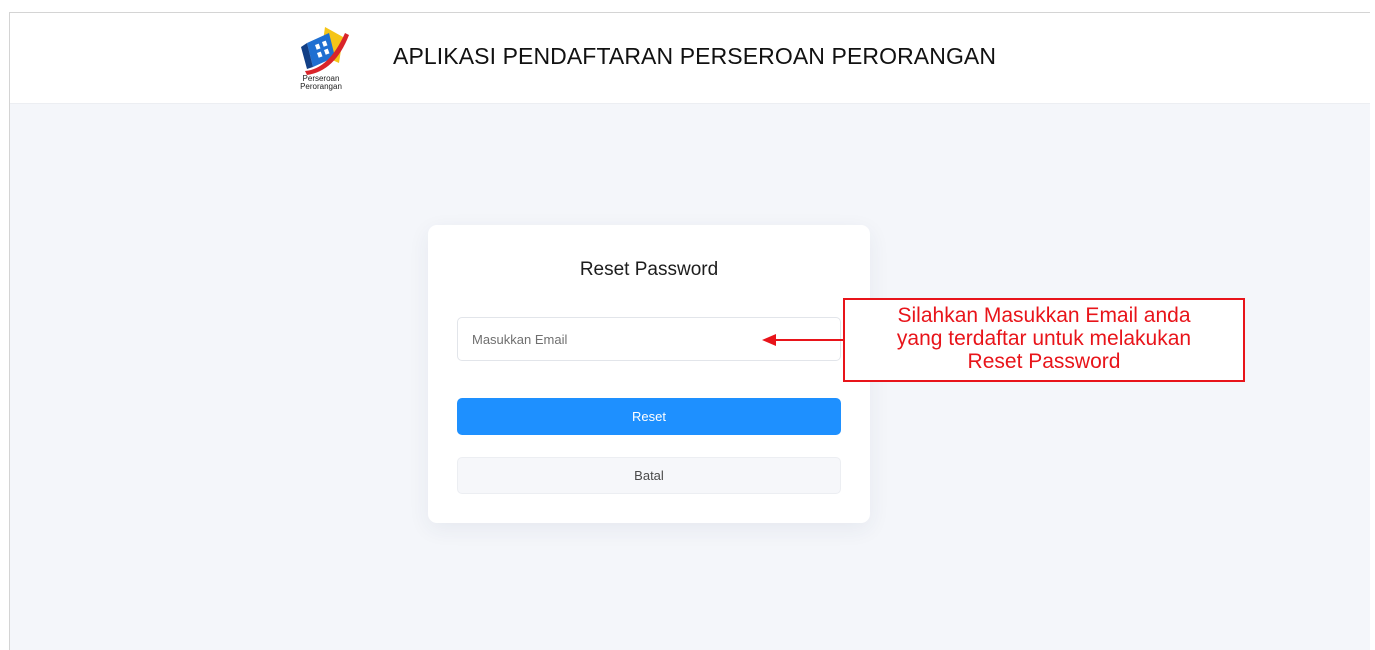 The width and height of the screenshot is (1375, 650). What do you see at coordinates (321, 86) in the screenshot?
I see `logo-caption-line-2: Perorangan` at bounding box center [321, 86].